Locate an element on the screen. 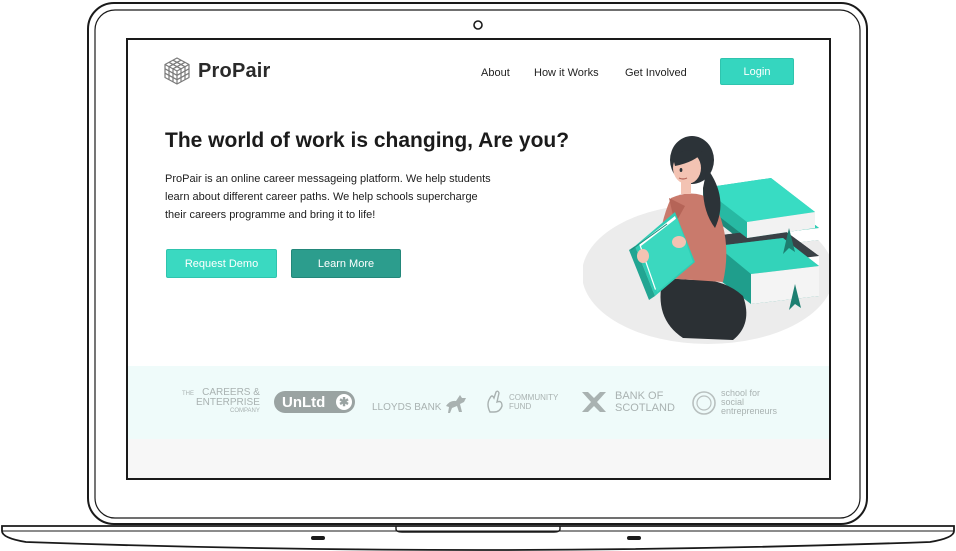 The height and width of the screenshot is (551, 956). partner-bos-line1: BANK OF is located at coordinates (639, 396).